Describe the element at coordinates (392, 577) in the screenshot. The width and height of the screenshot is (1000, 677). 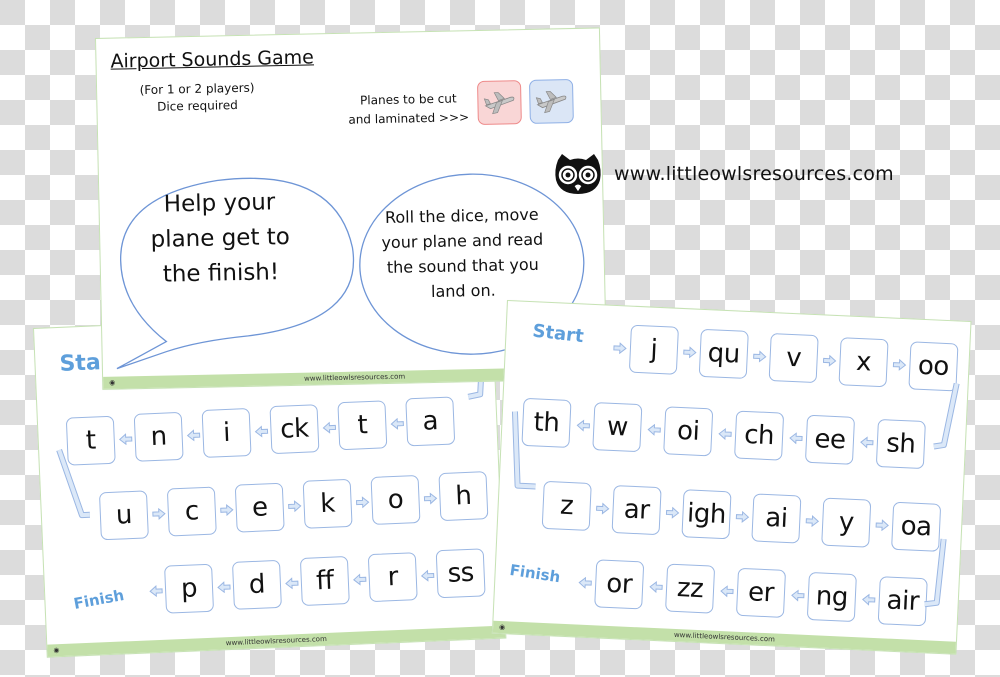
I see `sound-tile: r` at that location.